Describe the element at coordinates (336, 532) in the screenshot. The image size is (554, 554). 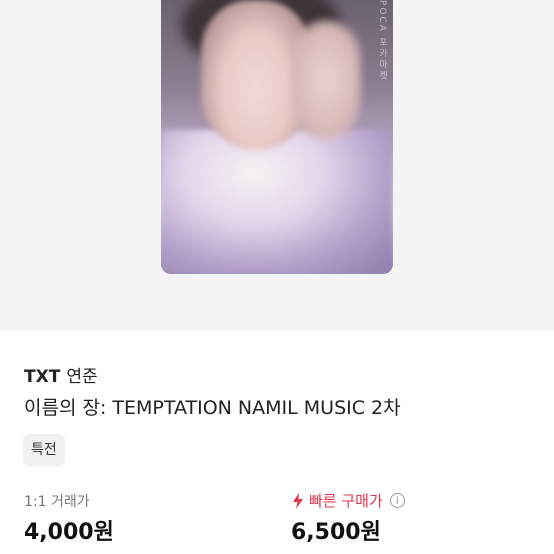
I see `quick-price: 6,500원` at that location.